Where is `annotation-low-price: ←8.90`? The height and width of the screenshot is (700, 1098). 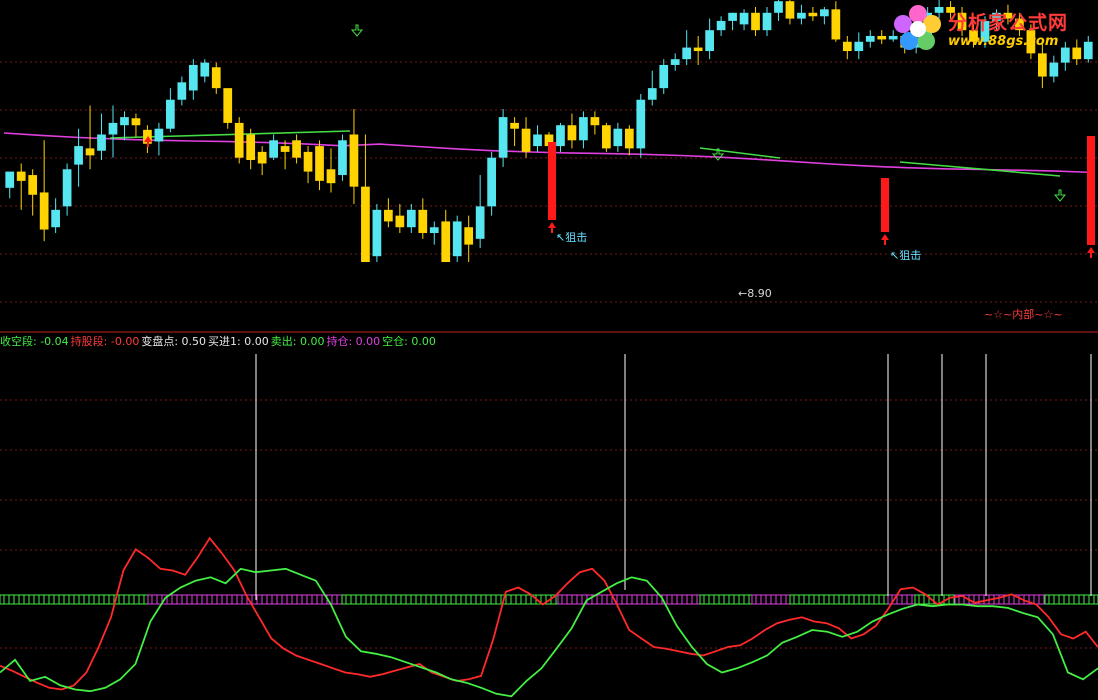
annotation-low-price: ←8.90 is located at coordinates (755, 293).